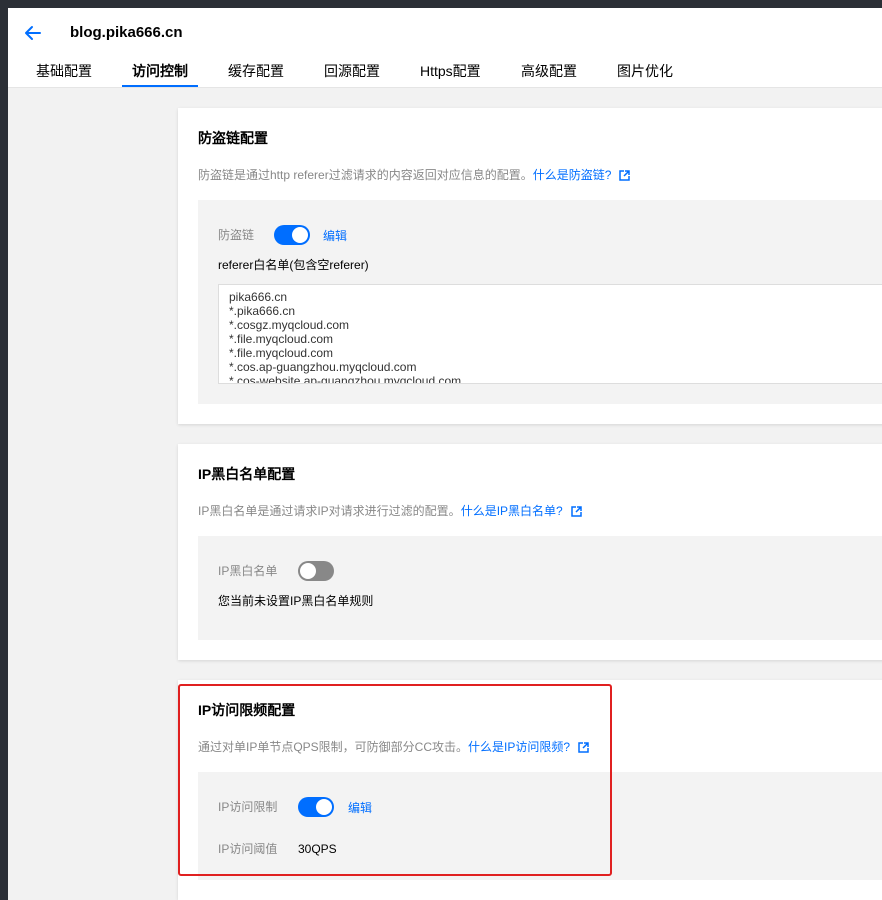 Image resolution: width=882 pixels, height=900 pixels. Describe the element at coordinates (540, 826) in the screenshot. I see `ip-rate-limit-panel: IP访问限制 编辑 IP访问阈值 30QPS` at that location.